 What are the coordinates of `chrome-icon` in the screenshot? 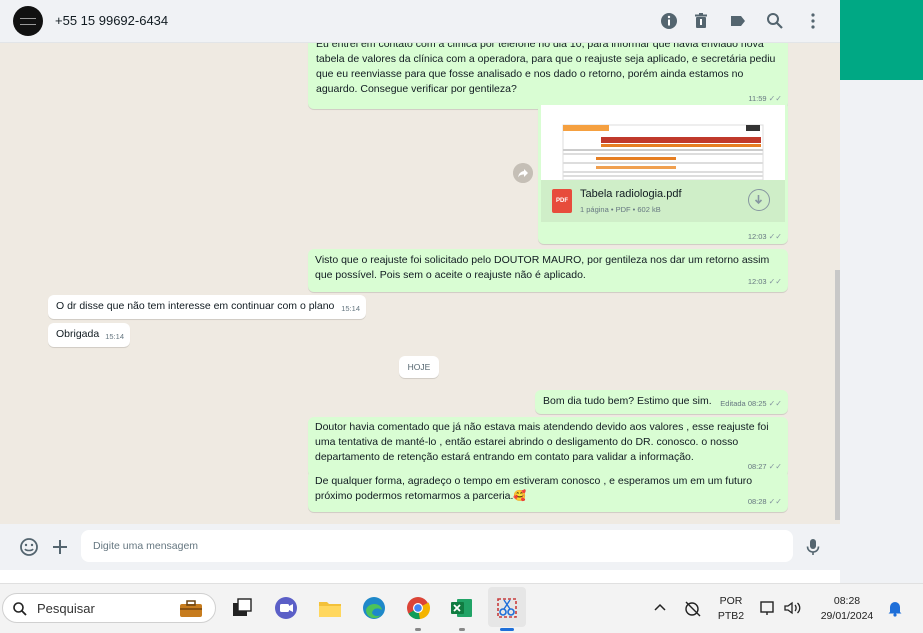 It's located at (418, 608).